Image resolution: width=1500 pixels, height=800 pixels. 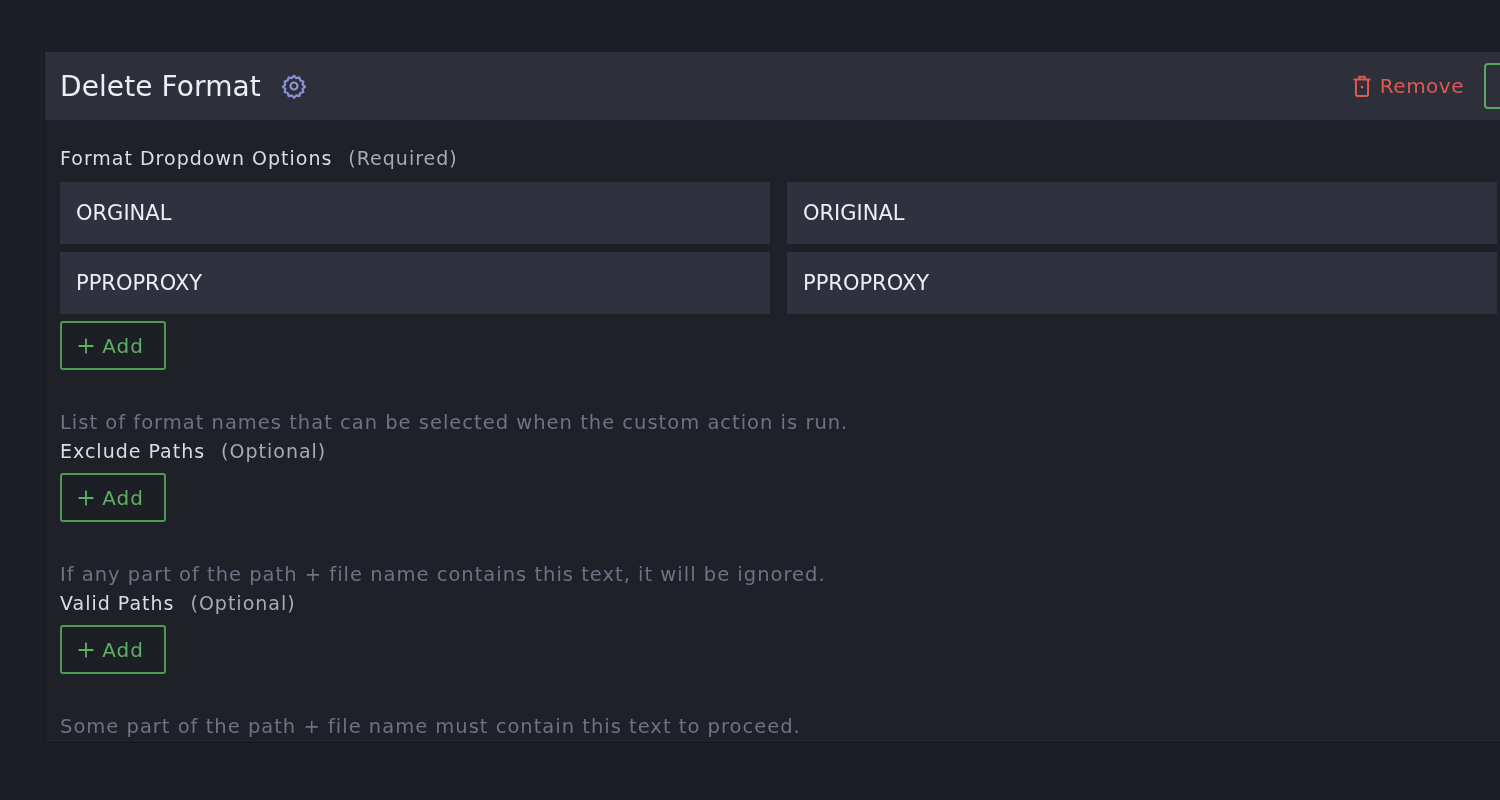 What do you see at coordinates (1142, 283) in the screenshot?
I see `value-input: PPROPROXY` at bounding box center [1142, 283].